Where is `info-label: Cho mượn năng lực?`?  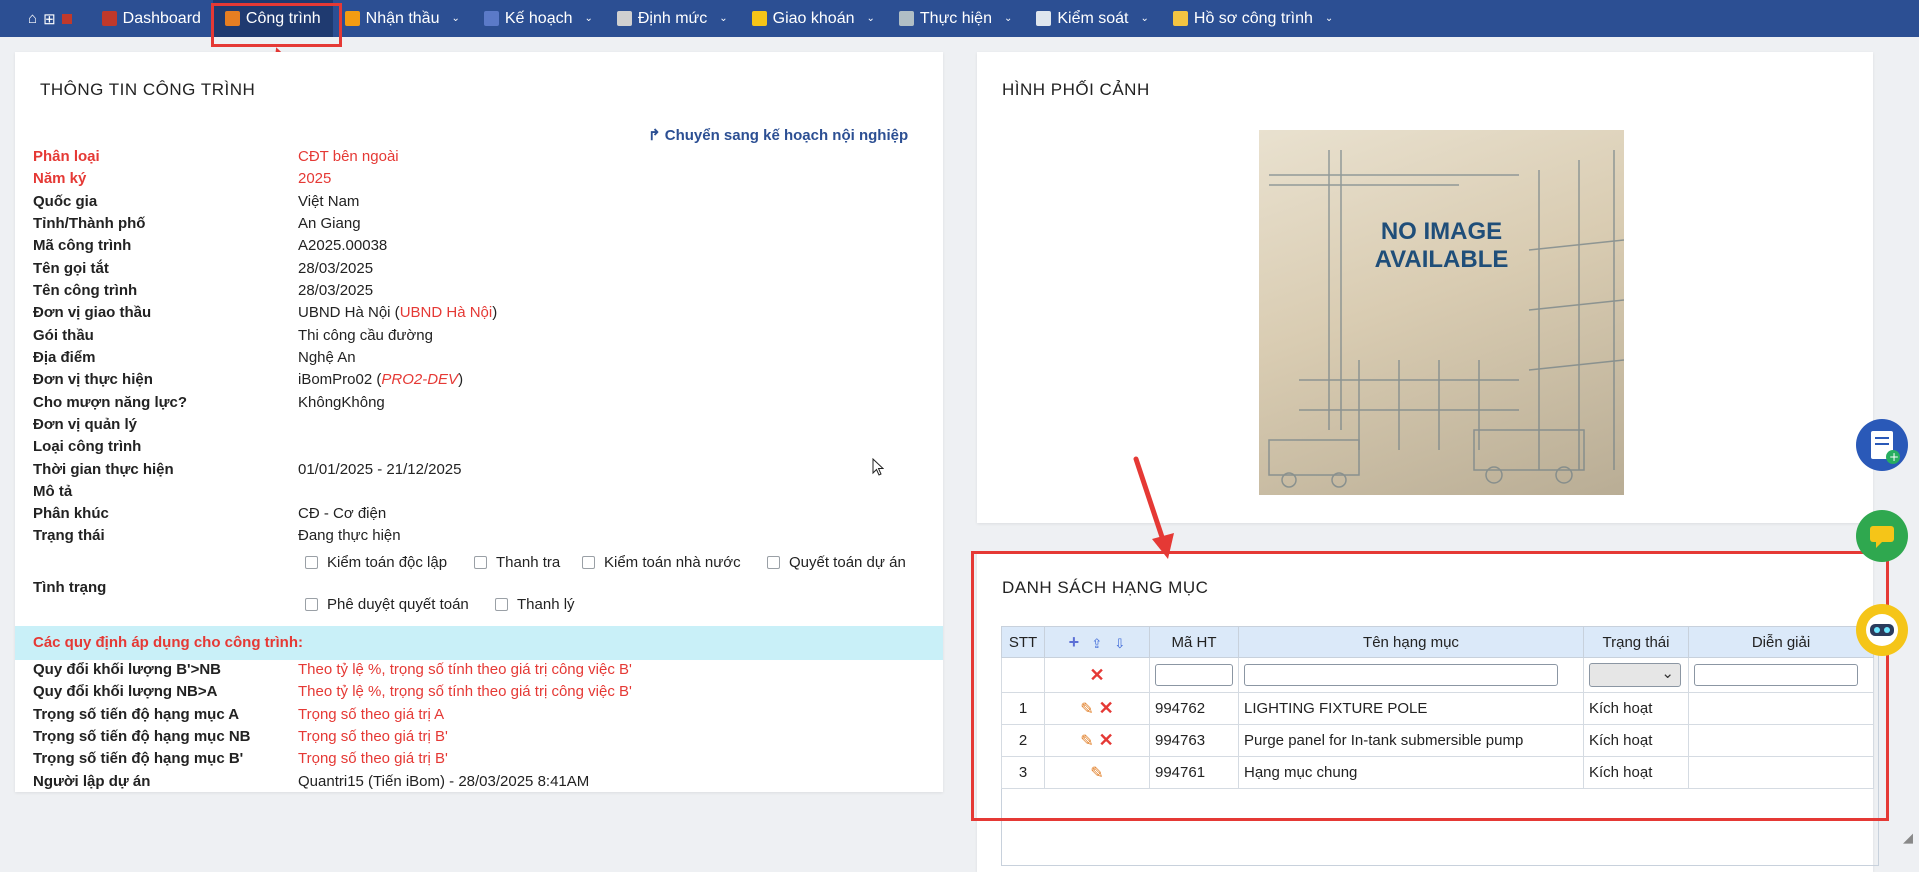
info-label: Cho mượn năng lực? is located at coordinates (110, 402).